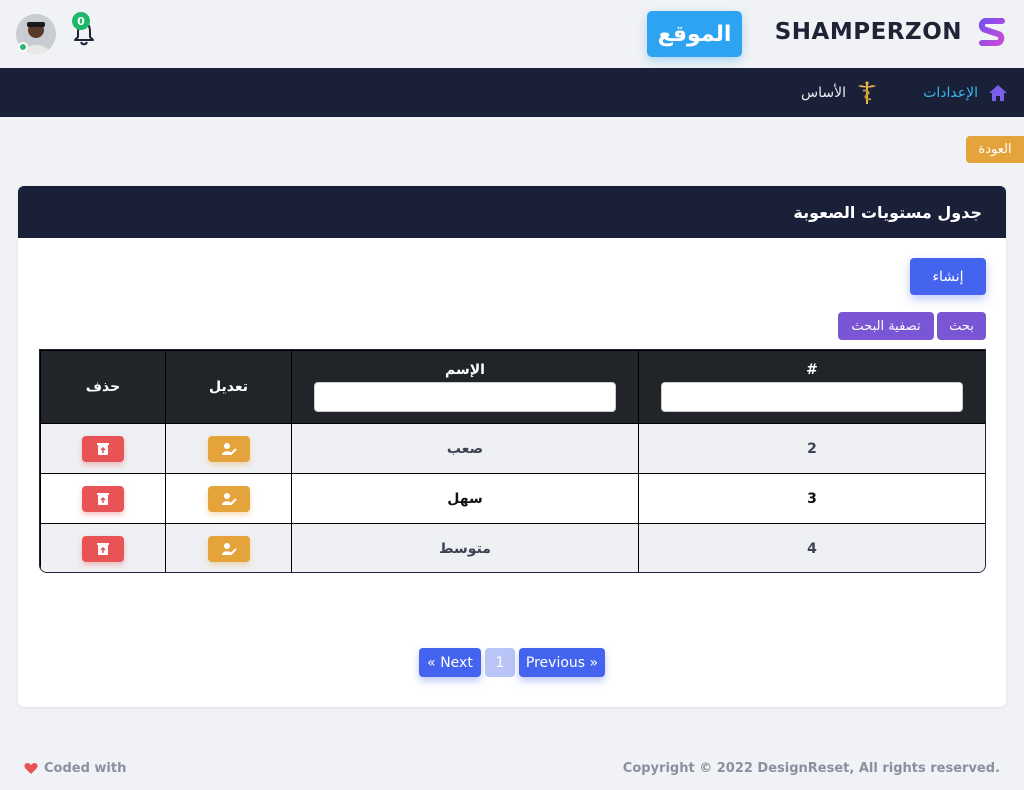 The width and height of the screenshot is (1024, 790). I want to click on column-header-id-label: #, so click(812, 370).